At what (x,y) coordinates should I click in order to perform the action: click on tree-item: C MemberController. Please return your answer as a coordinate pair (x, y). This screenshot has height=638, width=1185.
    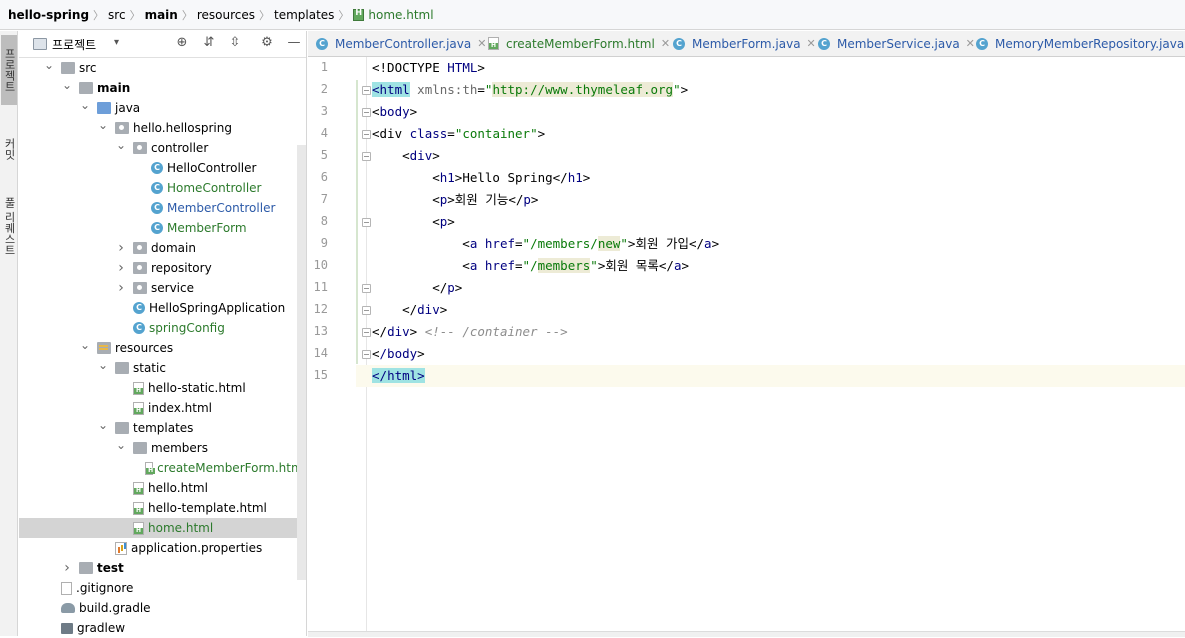
    Looking at the image, I should click on (162, 208).